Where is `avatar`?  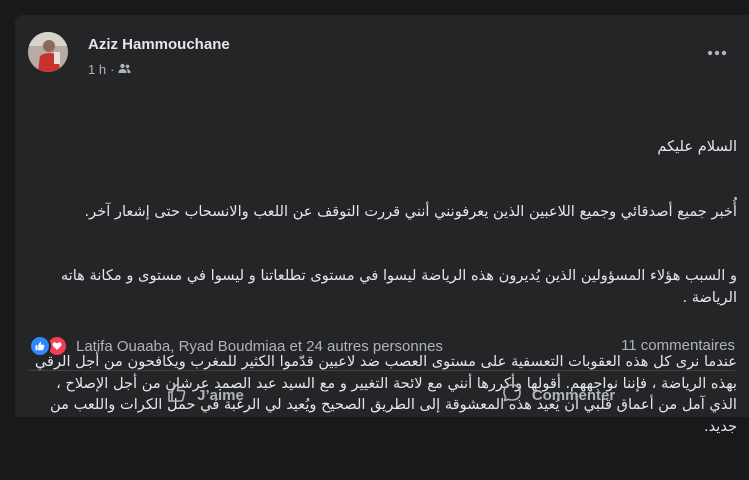 avatar is located at coordinates (48, 52).